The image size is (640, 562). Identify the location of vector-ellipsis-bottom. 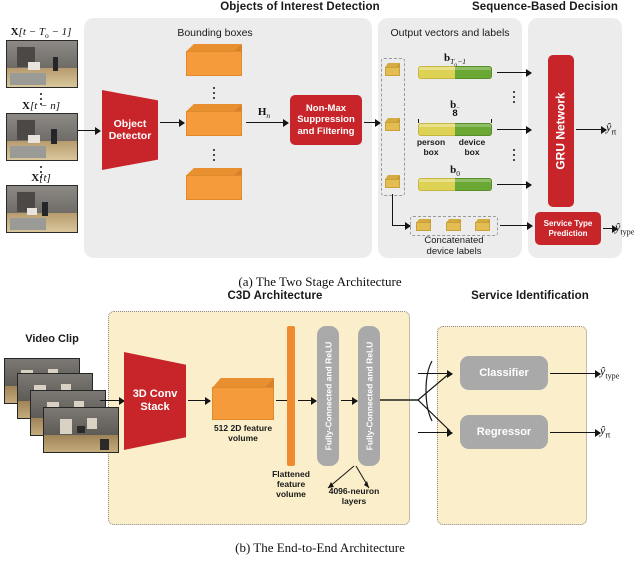
(514, 155).